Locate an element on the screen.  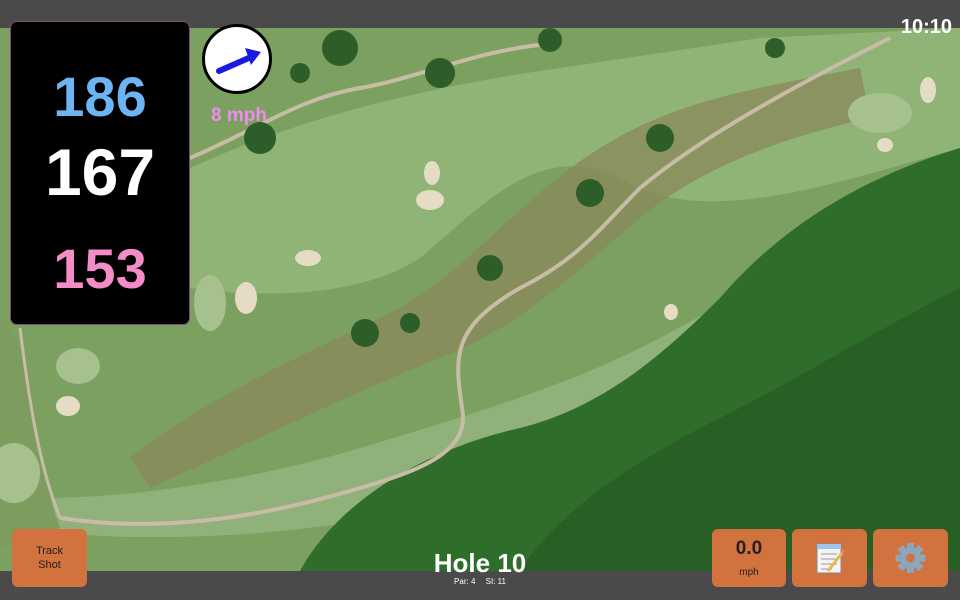
middle-distance: 167 is located at coordinates (100, 172).